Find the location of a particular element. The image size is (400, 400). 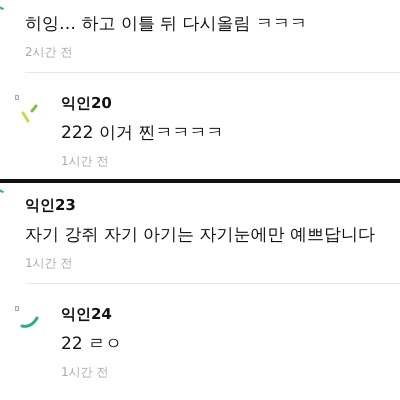

author-name: 익인24 is located at coordinates (87, 314).